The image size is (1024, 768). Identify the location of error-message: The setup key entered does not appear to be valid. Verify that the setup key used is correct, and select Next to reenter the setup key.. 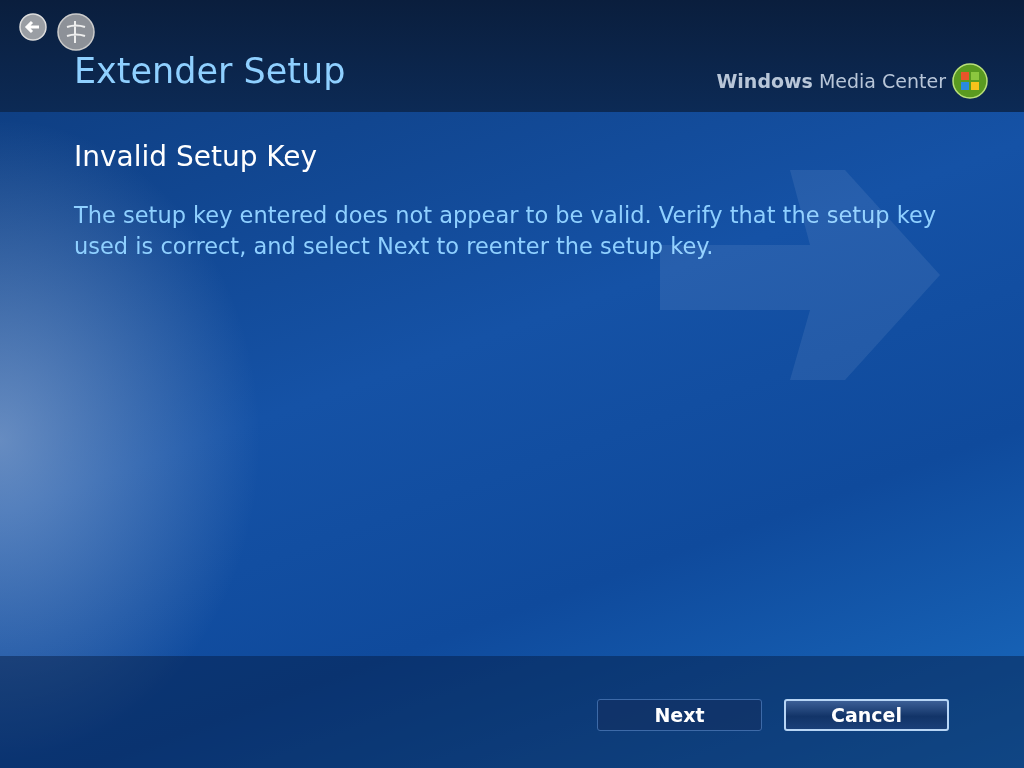
(506, 230).